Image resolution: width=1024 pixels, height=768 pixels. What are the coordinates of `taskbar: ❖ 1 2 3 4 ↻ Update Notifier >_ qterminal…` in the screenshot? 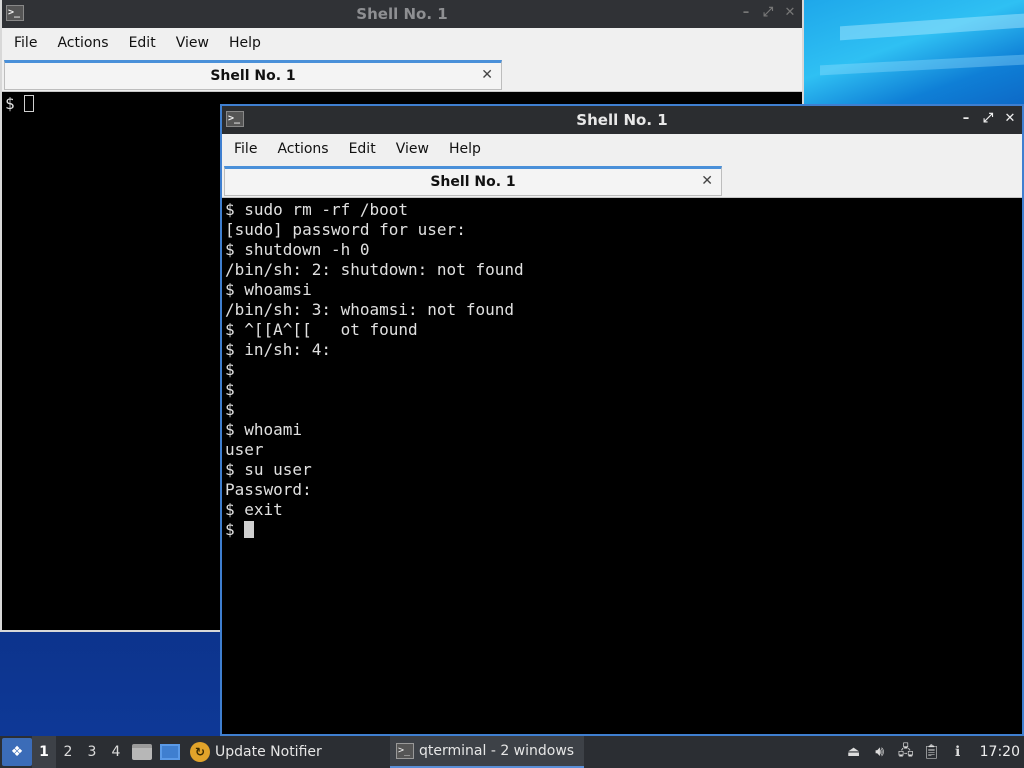 It's located at (512, 752).